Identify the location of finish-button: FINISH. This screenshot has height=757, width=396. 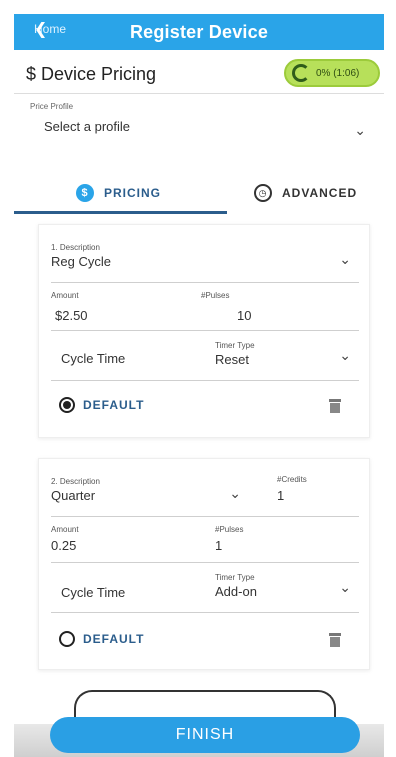
(205, 735).